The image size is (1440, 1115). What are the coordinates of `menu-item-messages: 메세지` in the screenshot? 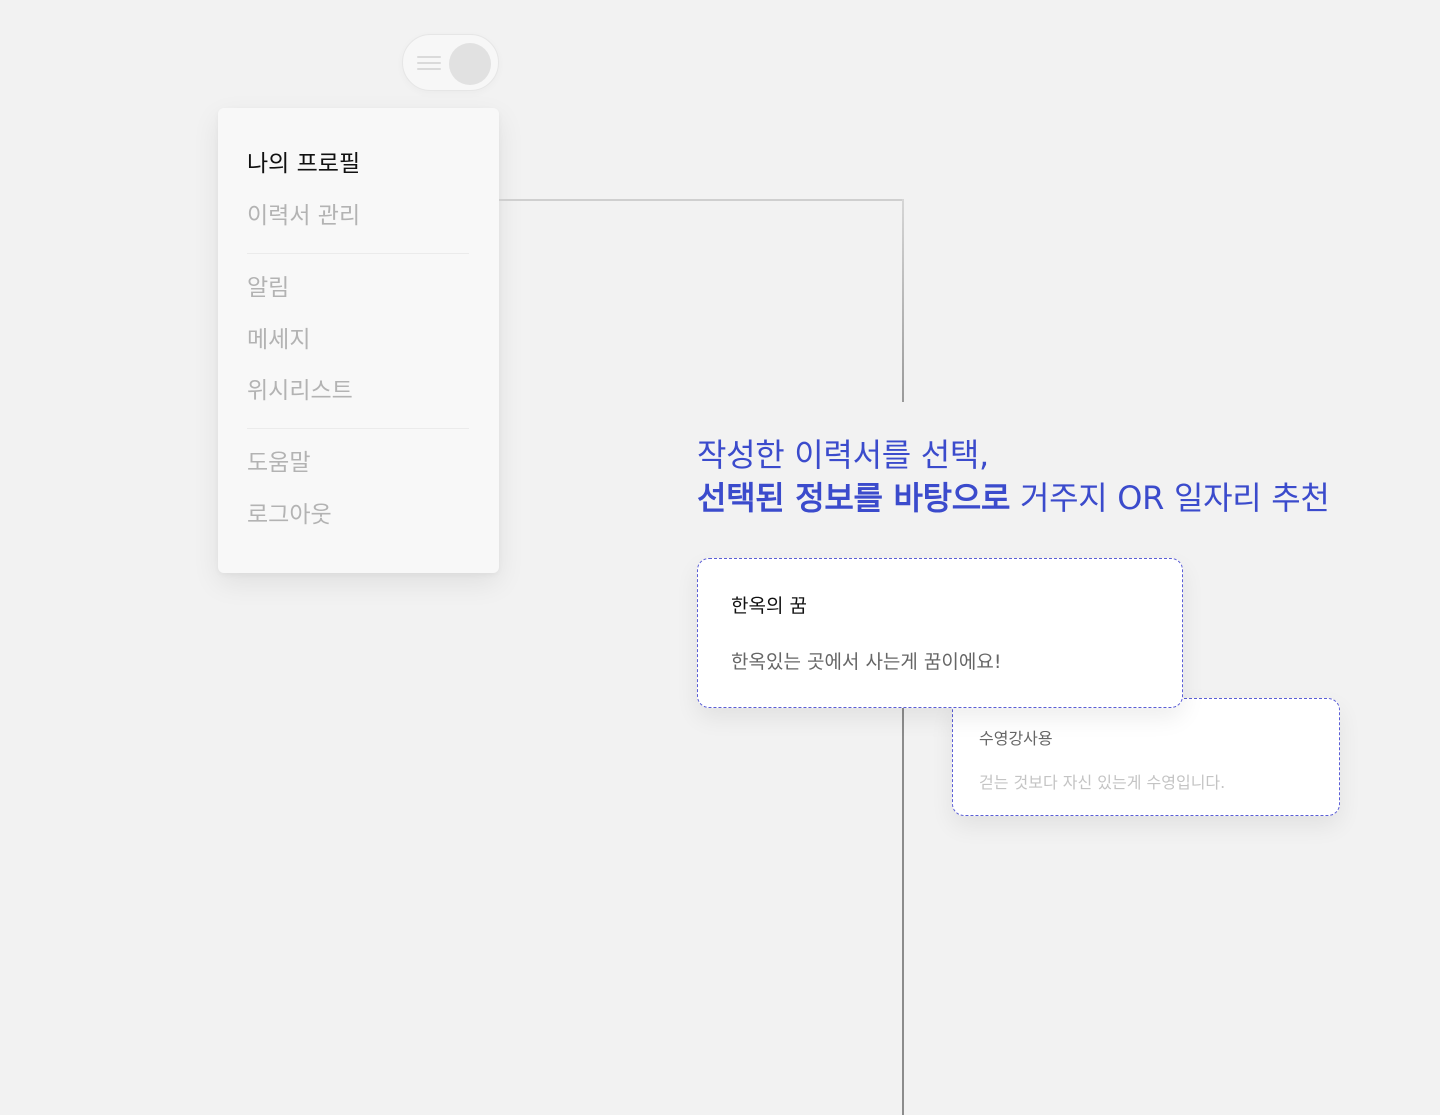 It's located at (278, 340).